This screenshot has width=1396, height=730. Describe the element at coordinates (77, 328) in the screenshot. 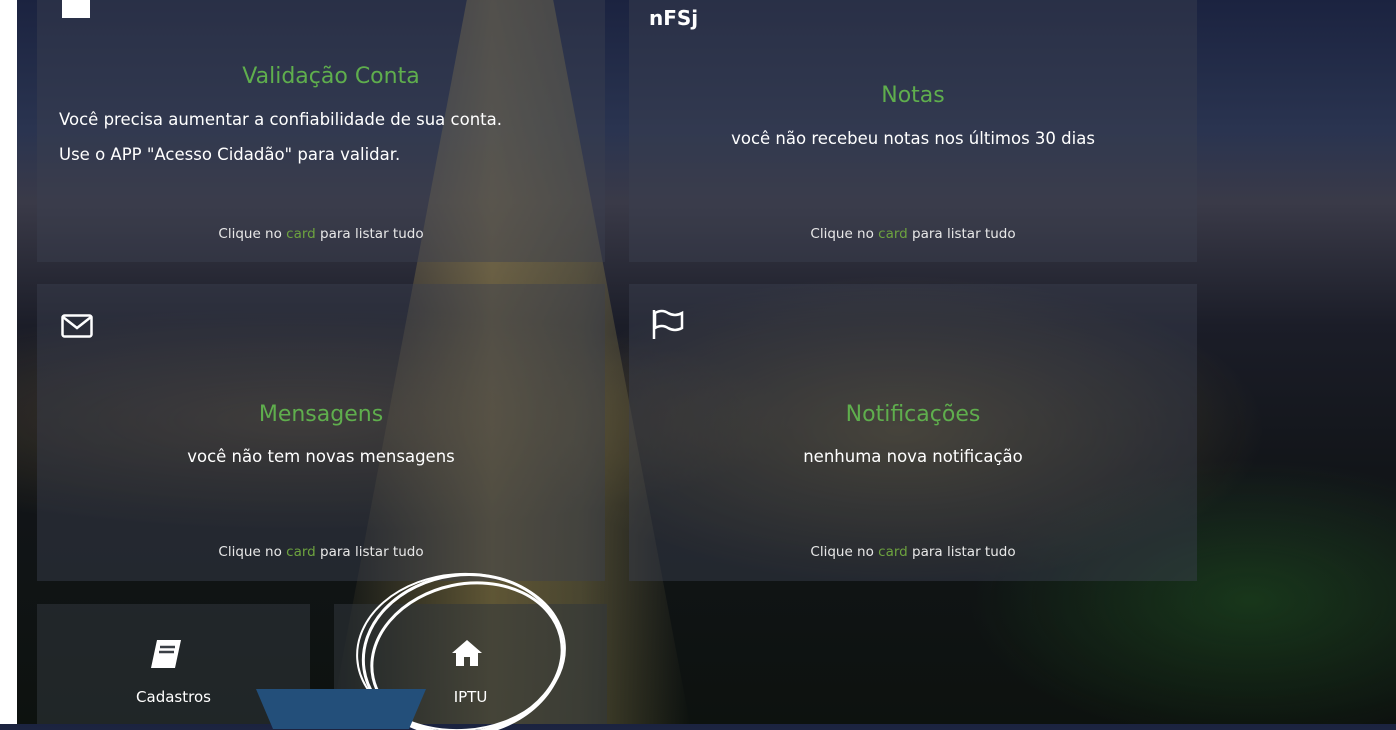

I see `envelope-icon` at that location.